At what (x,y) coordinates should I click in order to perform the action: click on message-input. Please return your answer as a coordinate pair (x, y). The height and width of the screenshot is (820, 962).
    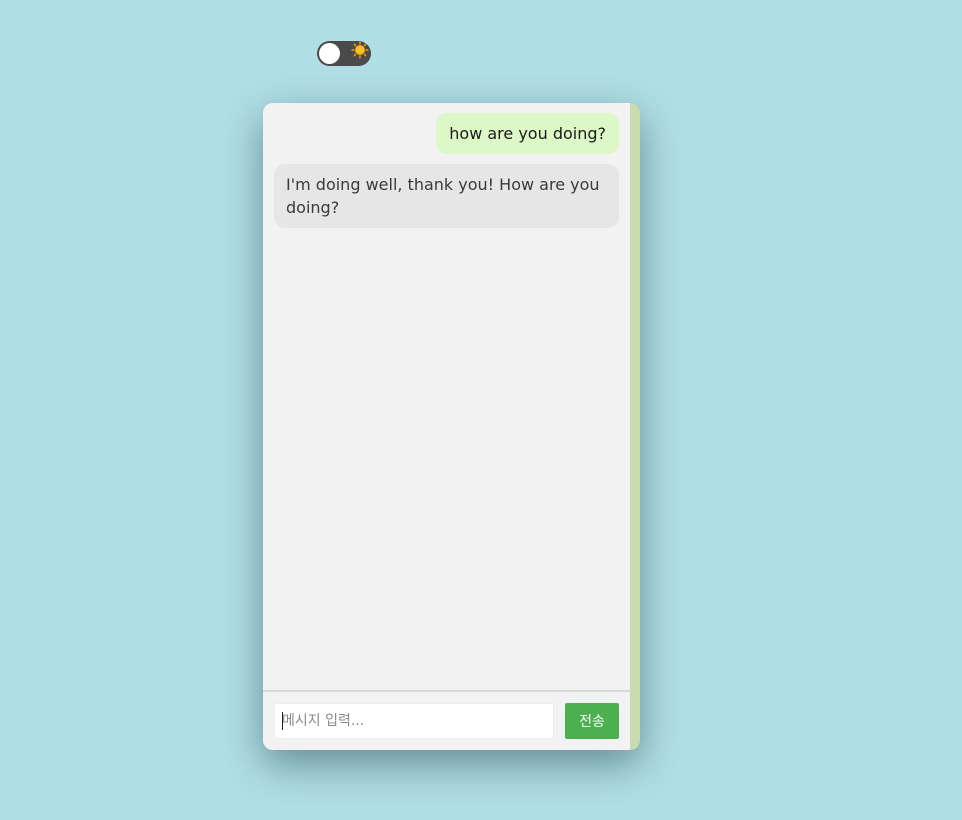
    Looking at the image, I should click on (414, 721).